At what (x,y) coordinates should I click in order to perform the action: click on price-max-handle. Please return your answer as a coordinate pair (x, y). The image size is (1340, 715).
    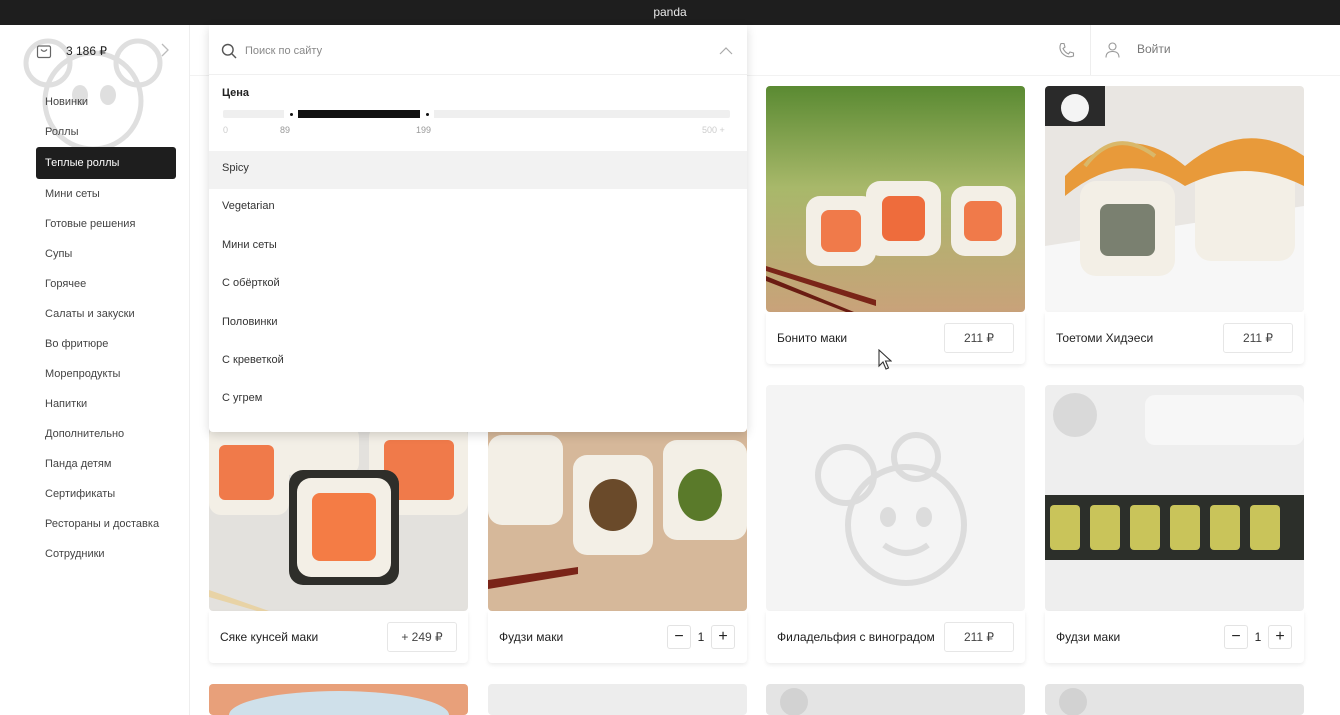
    Looking at the image, I should click on (427, 114).